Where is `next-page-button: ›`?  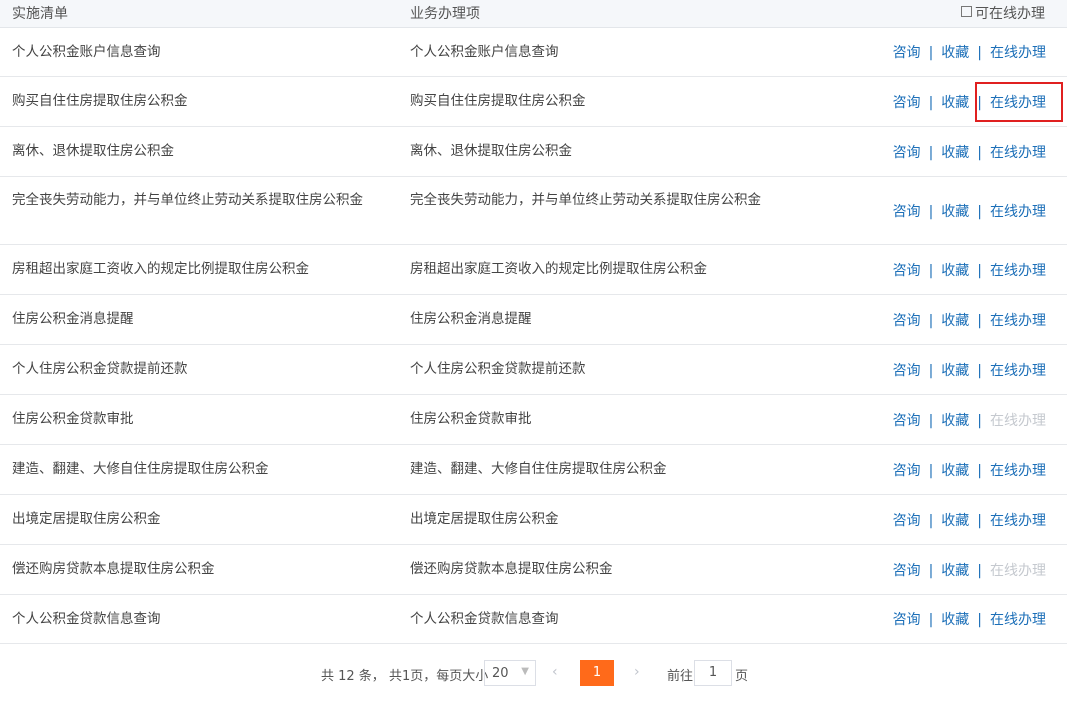
next-page-button: › is located at coordinates (637, 672).